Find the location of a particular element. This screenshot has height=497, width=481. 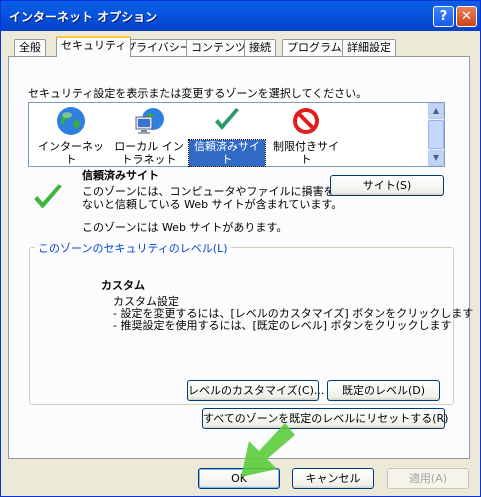

apply-button: 適用(A) is located at coordinates (428, 478).